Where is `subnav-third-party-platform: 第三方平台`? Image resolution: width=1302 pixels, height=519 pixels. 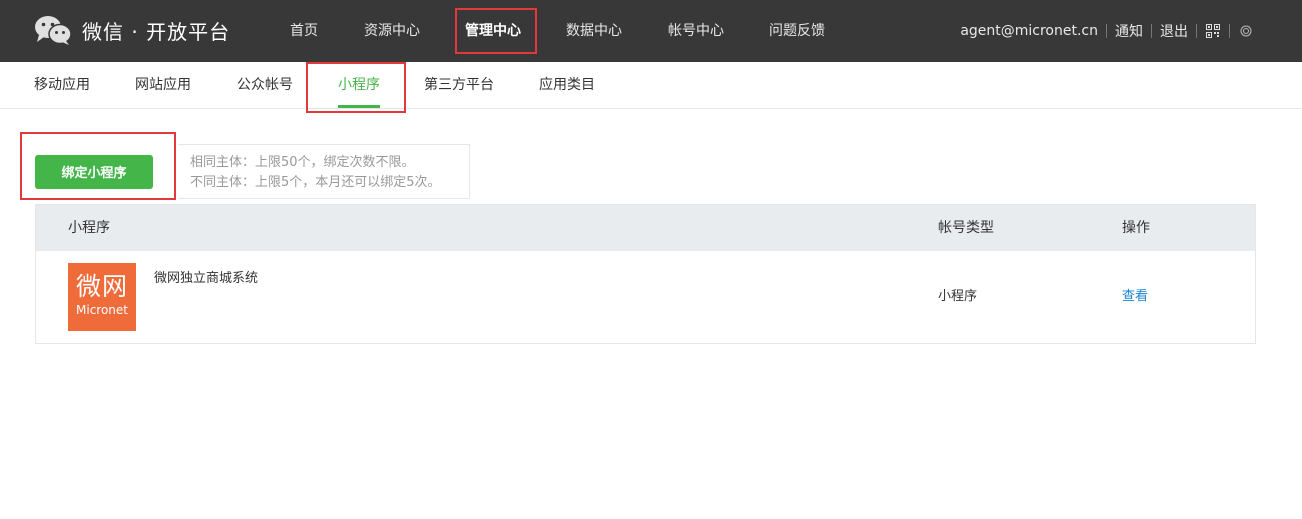 subnav-third-party-platform: 第三方平台 is located at coordinates (459, 85).